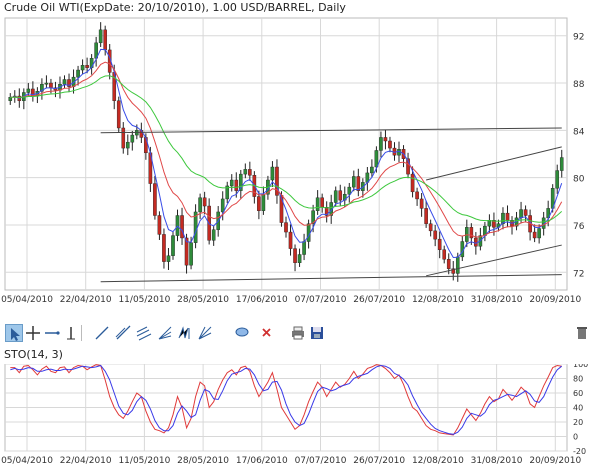 This screenshot has height=465, width=590. What do you see at coordinates (262, 300) in the screenshot?
I see `x-tick-label: 17/06/2010` at bounding box center [262, 300].